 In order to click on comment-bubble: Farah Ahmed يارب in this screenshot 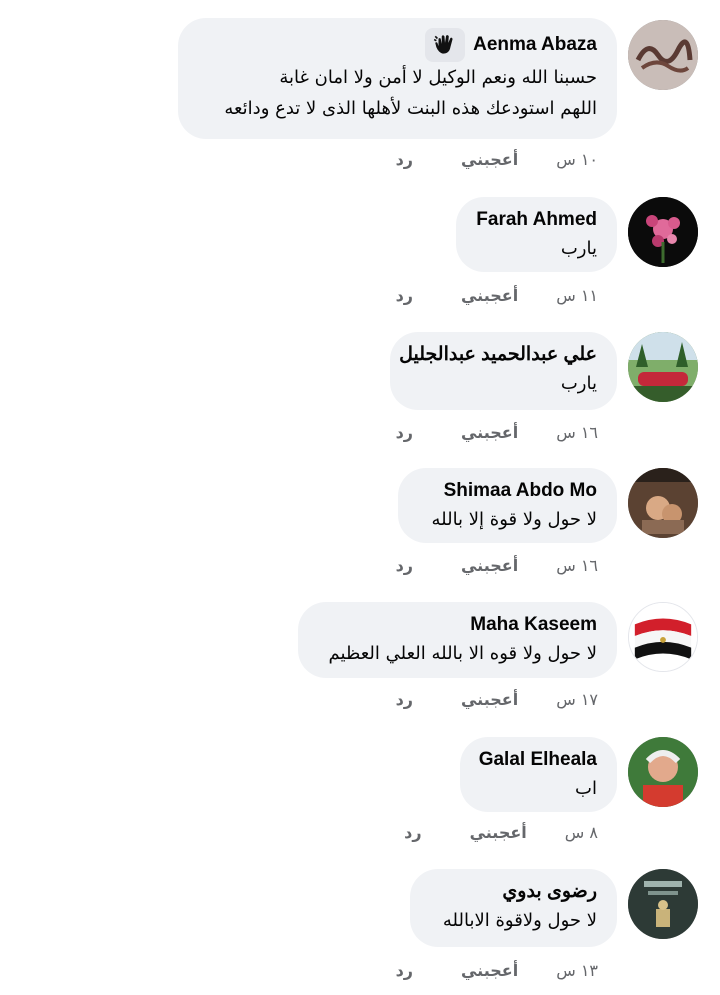, I will do `click(536, 234)`.